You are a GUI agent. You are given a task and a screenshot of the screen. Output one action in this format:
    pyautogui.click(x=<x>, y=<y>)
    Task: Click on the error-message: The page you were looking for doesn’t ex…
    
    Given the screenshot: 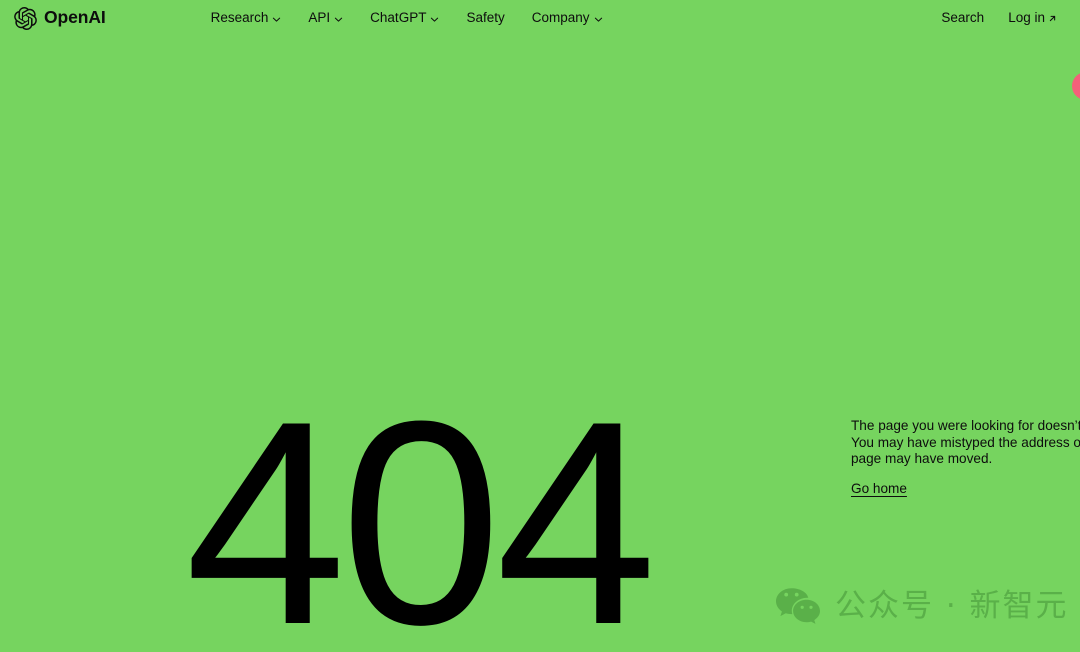 What is the action you would take?
    pyautogui.click(x=965, y=442)
    